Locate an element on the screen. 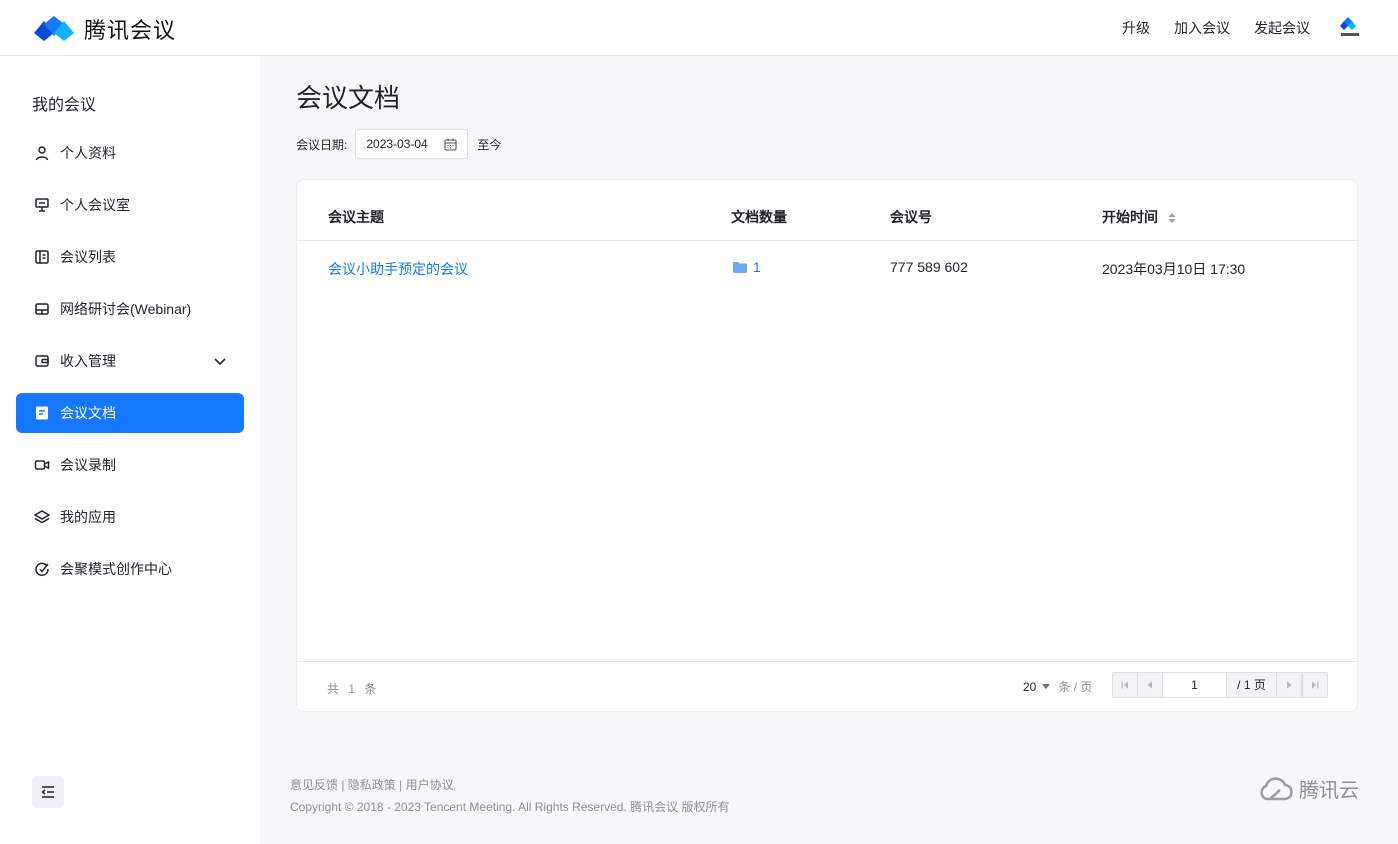 The height and width of the screenshot is (844, 1398). date-filter-to: 至今 is located at coordinates (489, 144).